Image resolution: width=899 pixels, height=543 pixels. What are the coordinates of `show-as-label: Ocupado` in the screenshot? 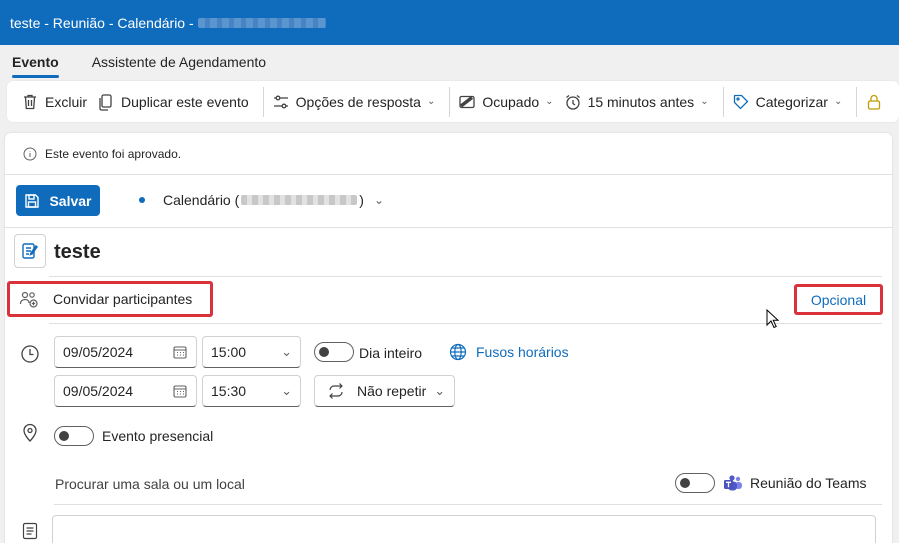 It's located at (511, 101).